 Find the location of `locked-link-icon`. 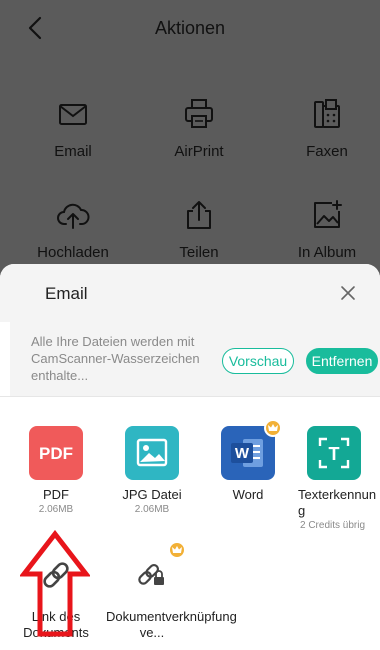

locked-link-icon is located at coordinates (155, 571).